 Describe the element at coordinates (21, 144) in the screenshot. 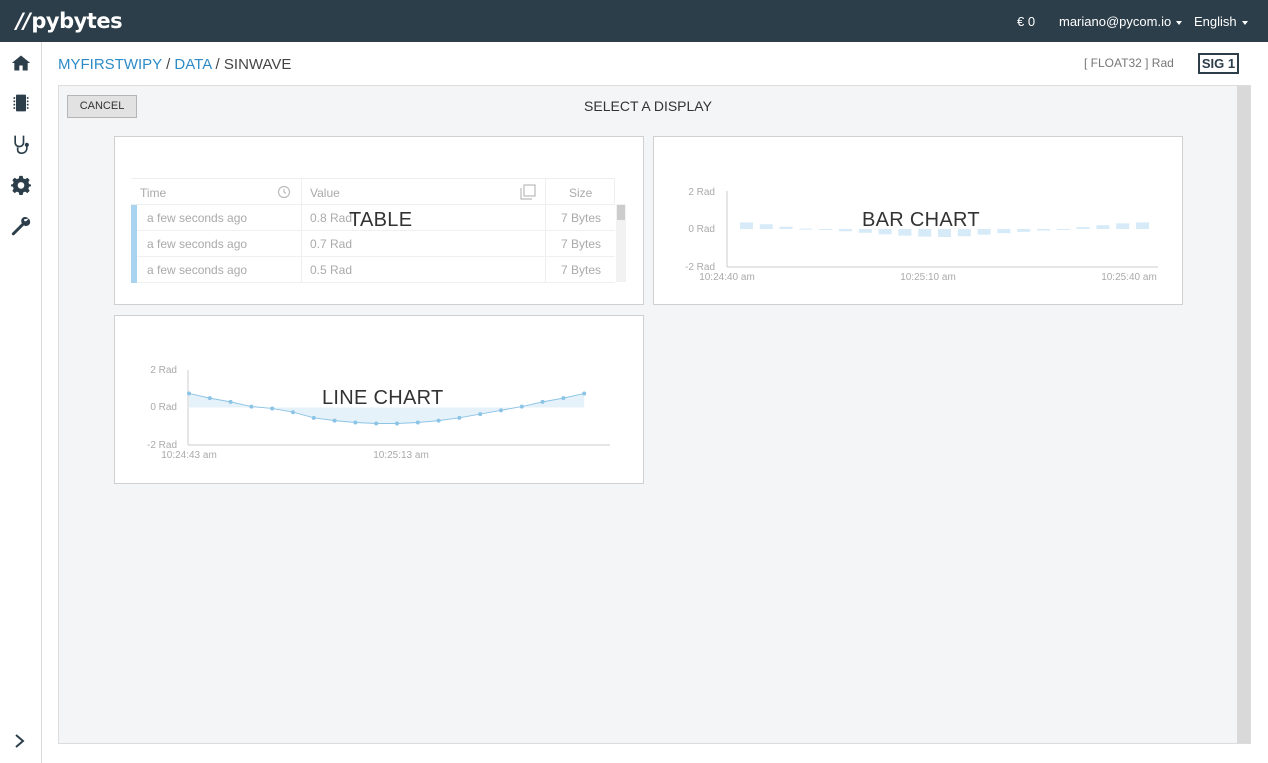

I see `stethoscope-icon` at that location.